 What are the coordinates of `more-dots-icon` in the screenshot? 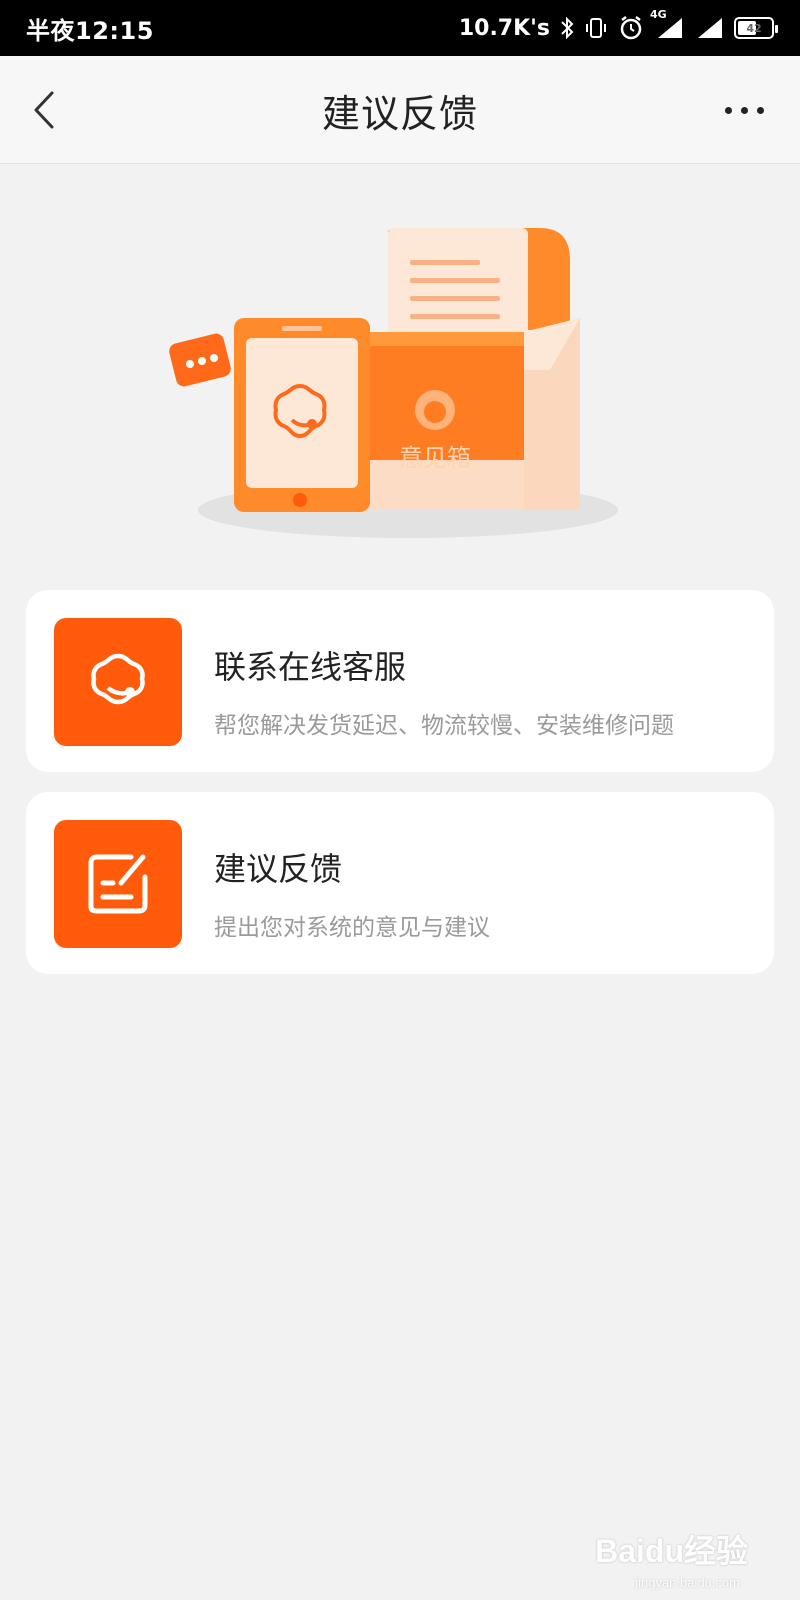 It's located at (728, 110).